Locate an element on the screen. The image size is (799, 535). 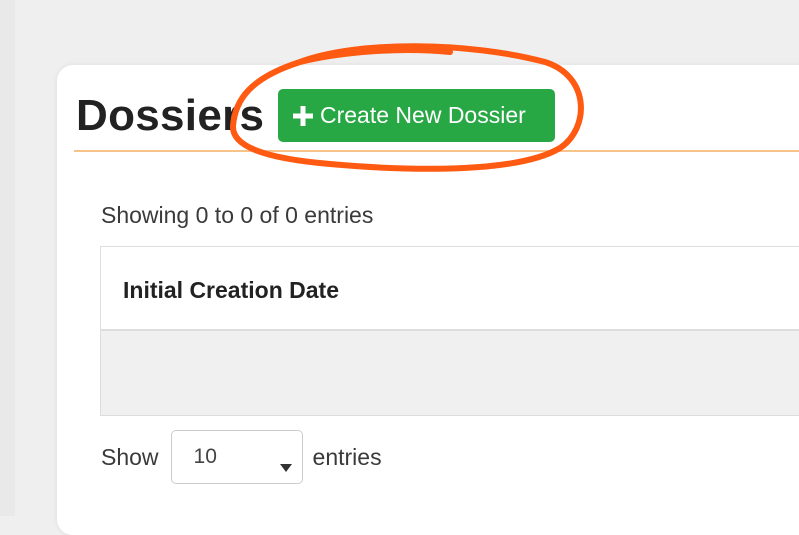
create-new-dossier-label: Create New Dossier is located at coordinates (423, 115).